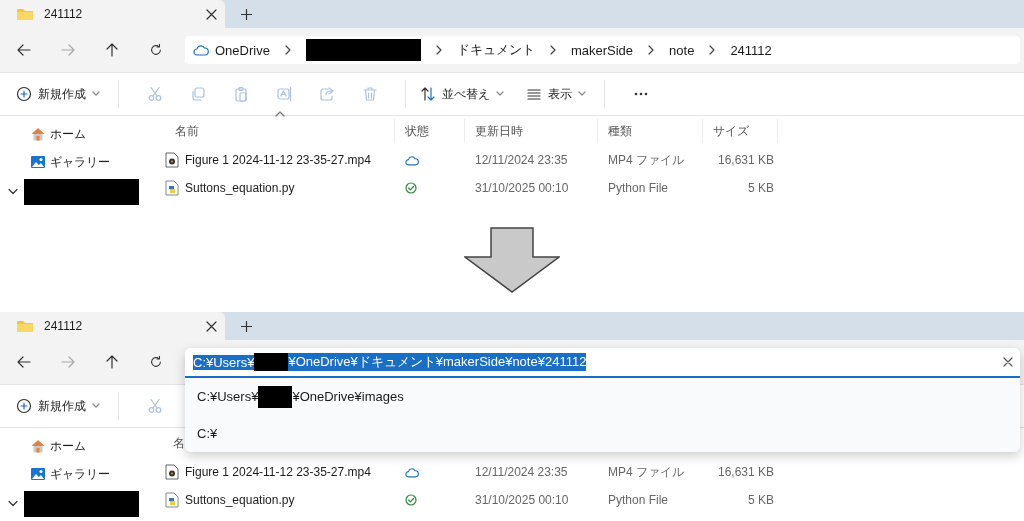  What do you see at coordinates (428, 94) in the screenshot?
I see `sort-icon` at bounding box center [428, 94].